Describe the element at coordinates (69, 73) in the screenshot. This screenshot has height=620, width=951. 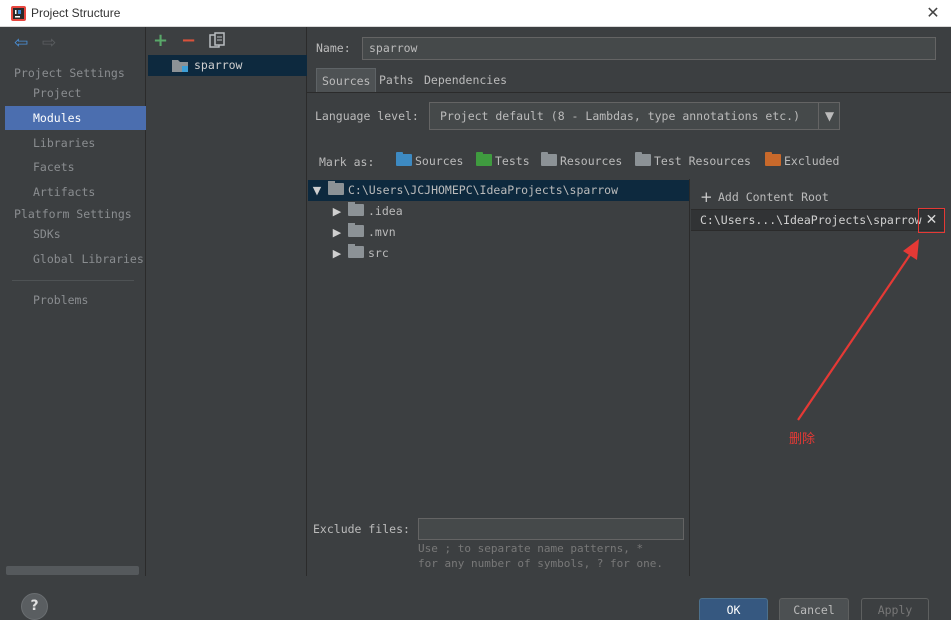
I see `section-project-settings: Project Settings` at that location.